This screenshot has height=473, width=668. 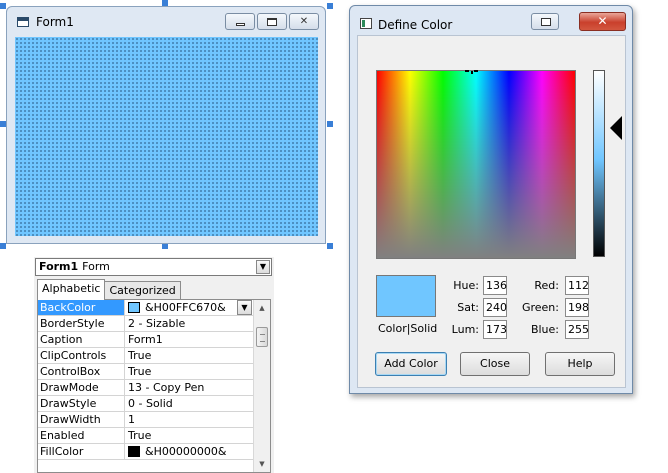 What do you see at coordinates (602, 21) in the screenshot?
I see `dialog-close-button: ✕` at bounding box center [602, 21].